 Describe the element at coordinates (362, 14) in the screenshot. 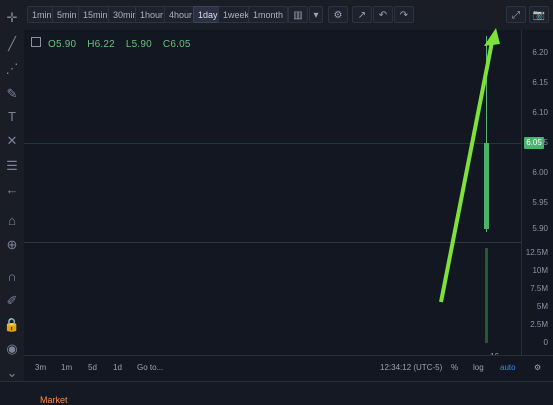

I see `indicator-icon: ↗` at that location.